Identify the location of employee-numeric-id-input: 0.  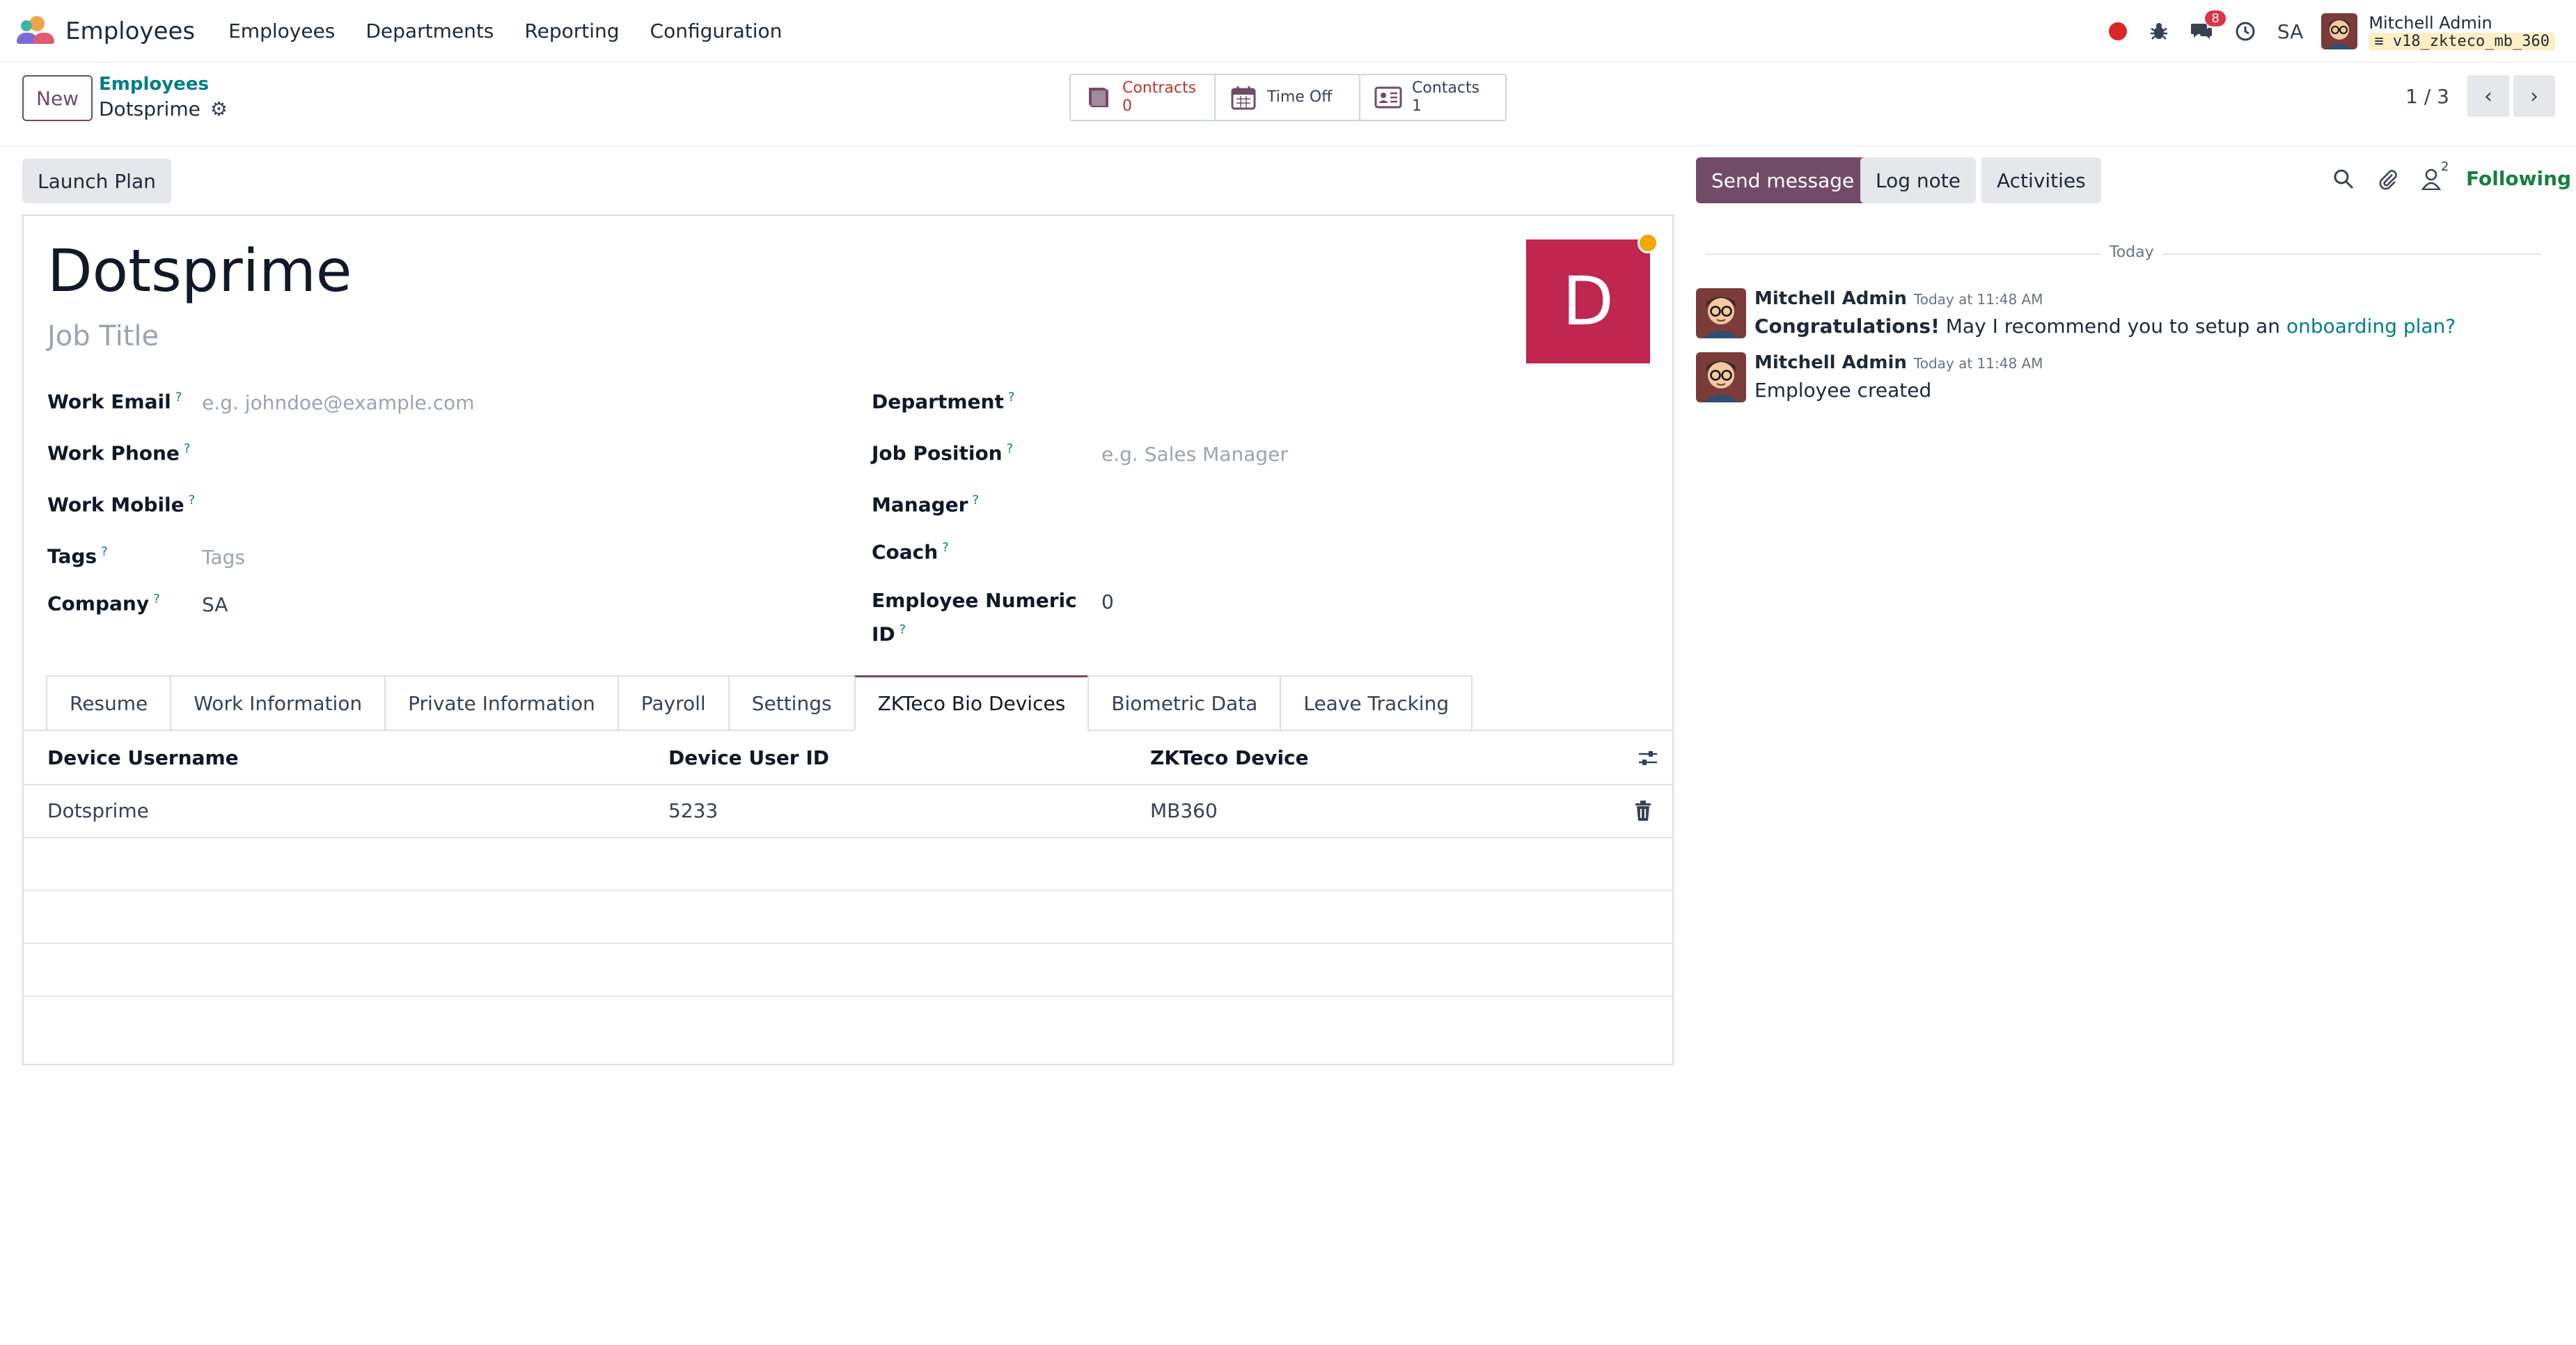
(1107, 601).